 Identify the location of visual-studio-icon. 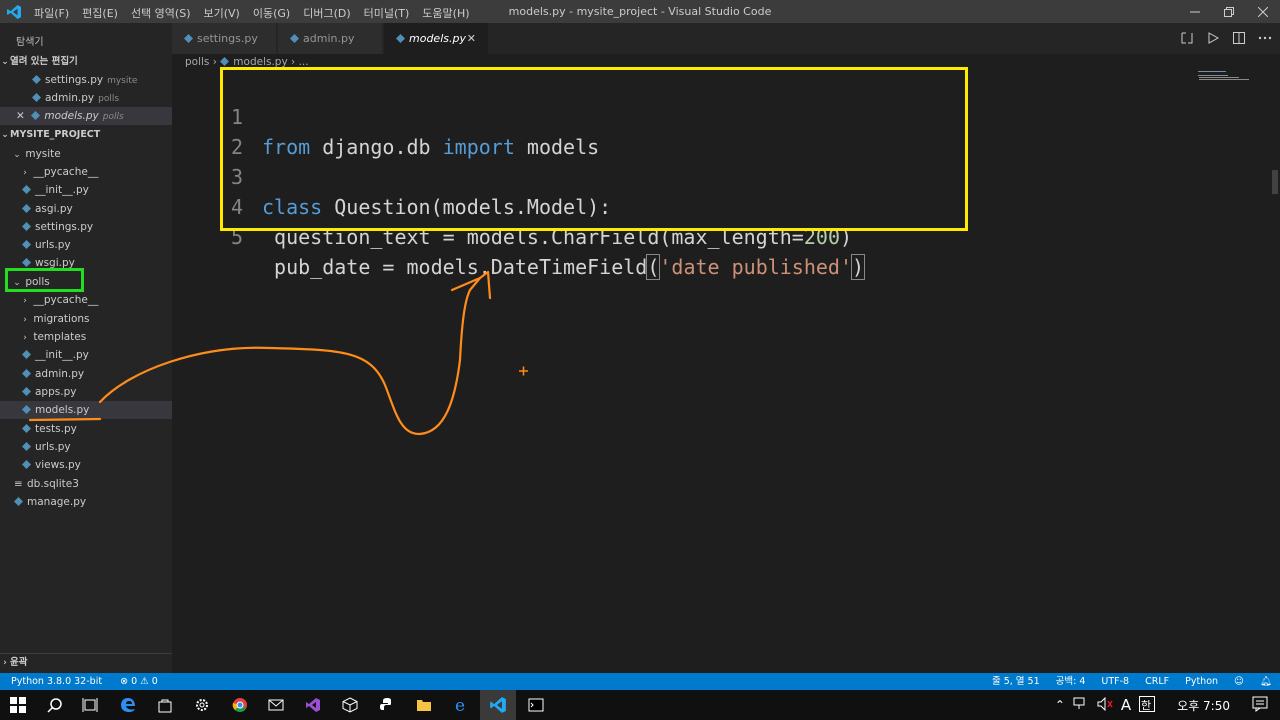
(313, 705).